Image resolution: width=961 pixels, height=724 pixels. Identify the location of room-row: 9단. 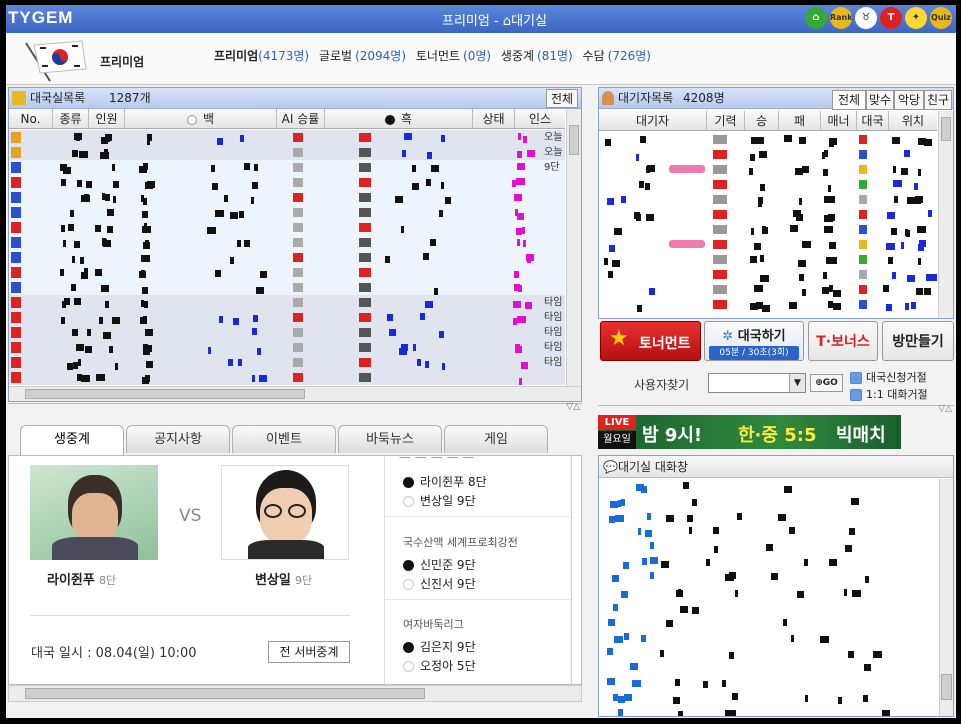
(287, 167).